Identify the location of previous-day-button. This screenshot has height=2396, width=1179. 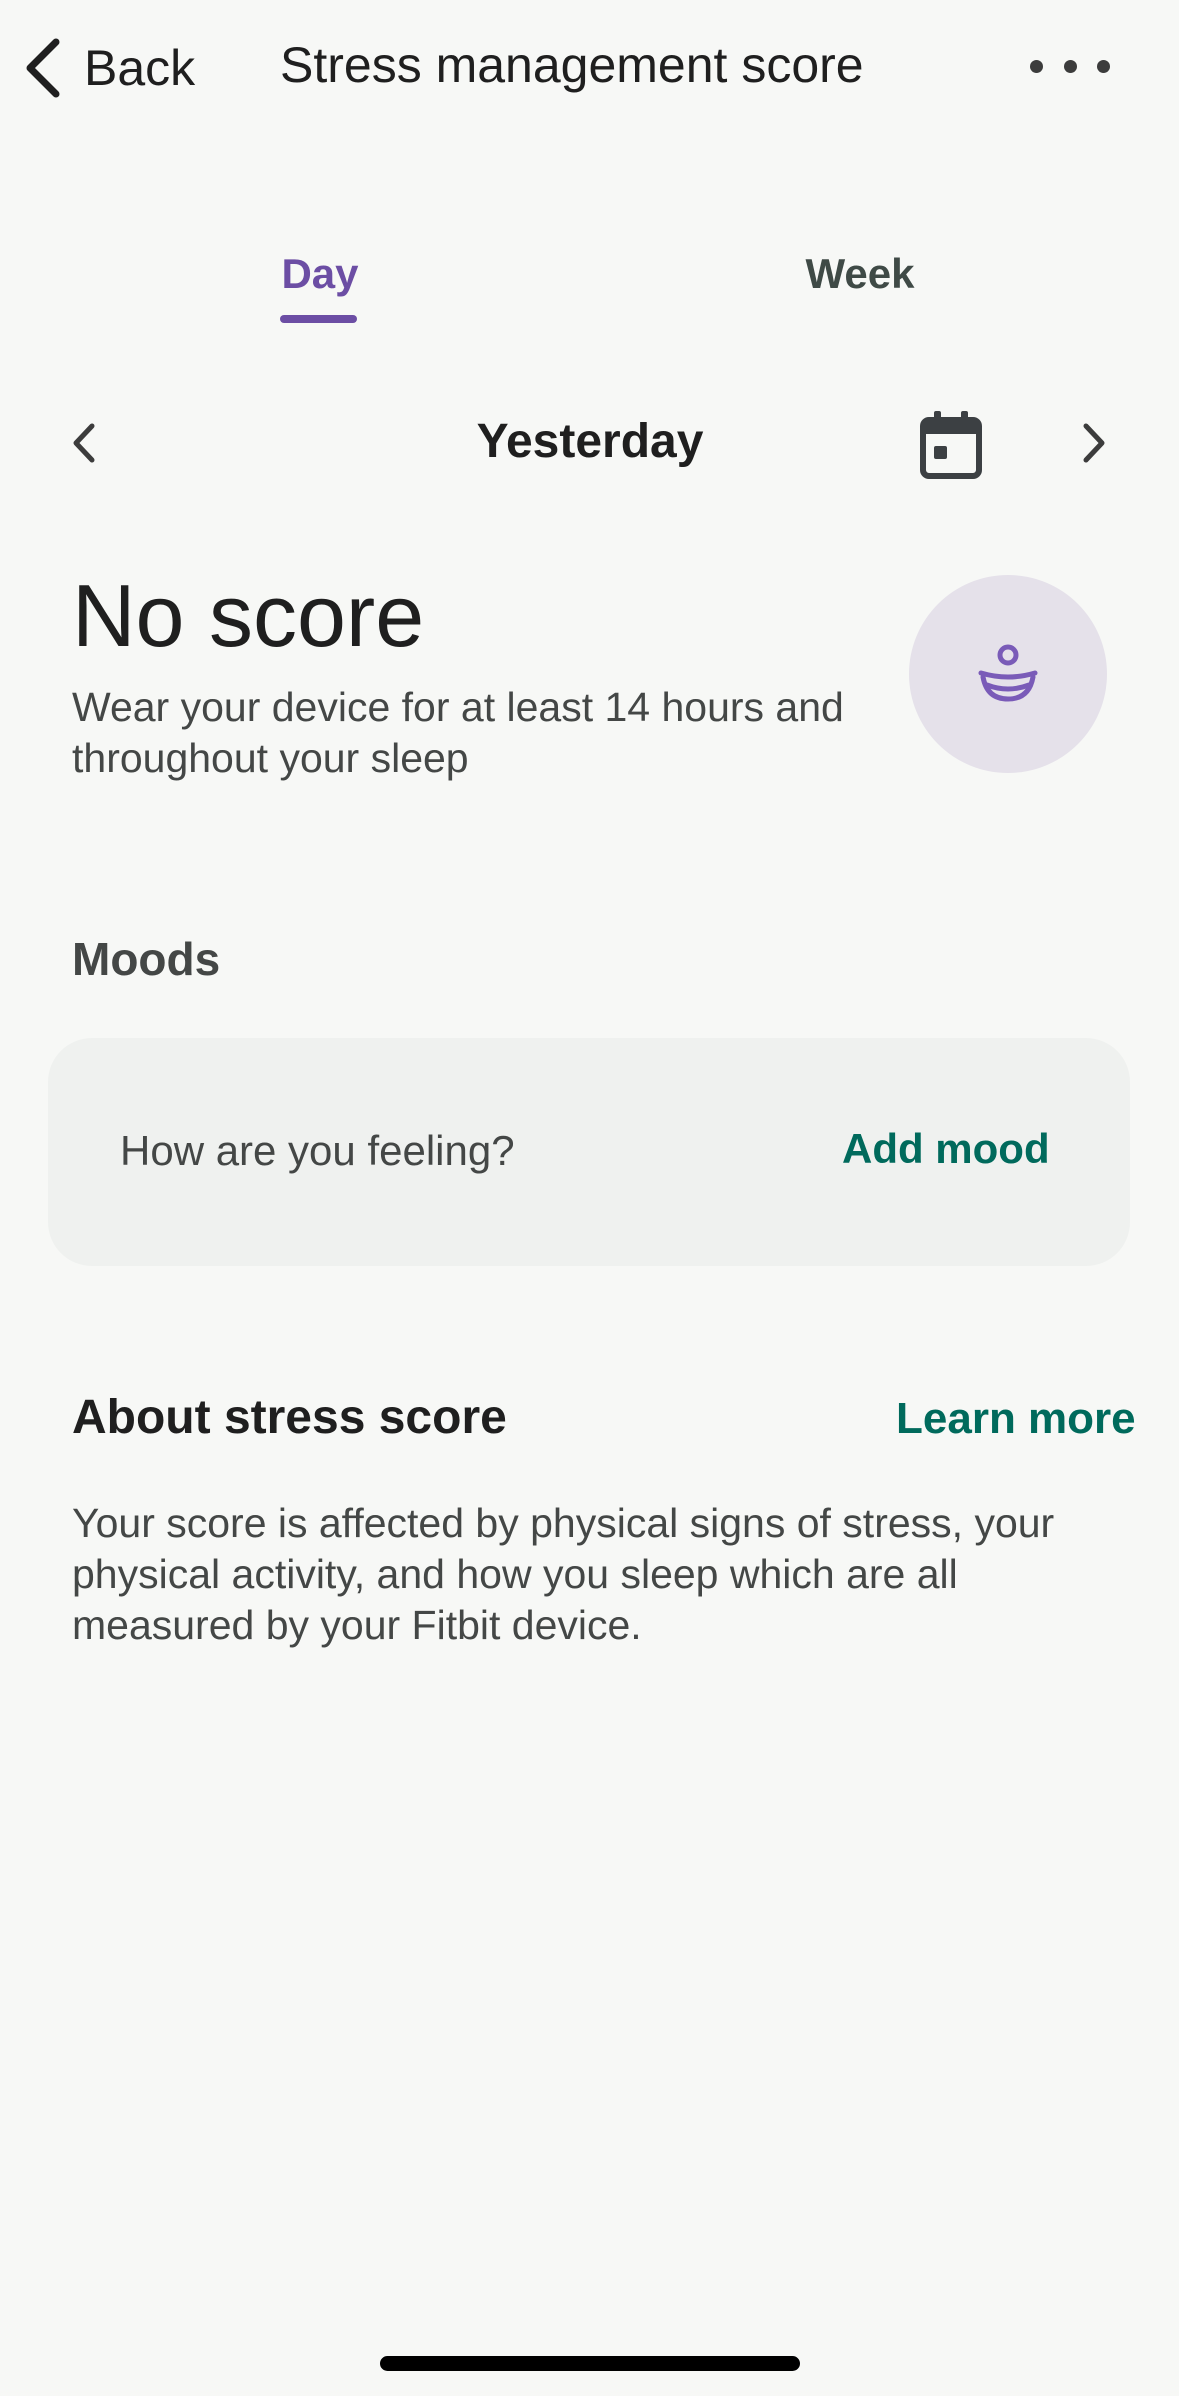
(85, 443).